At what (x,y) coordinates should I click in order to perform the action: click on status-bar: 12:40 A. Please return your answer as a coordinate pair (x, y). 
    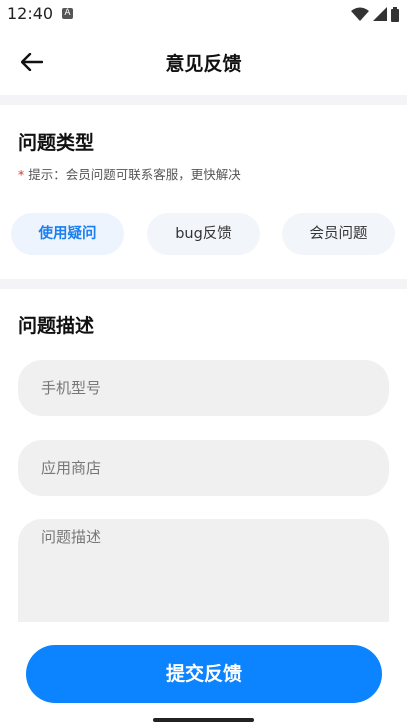
    Looking at the image, I should click on (203, 14).